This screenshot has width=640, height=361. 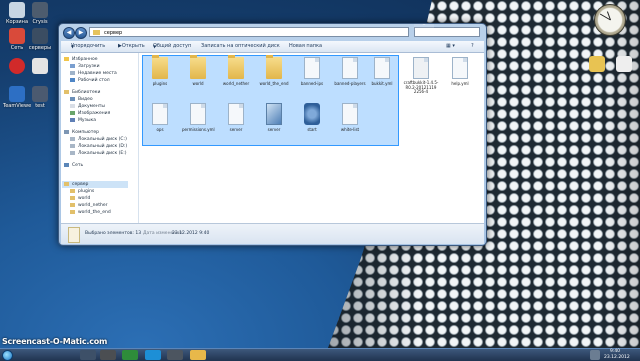 What do you see at coordinates (98, 153) in the screenshot?
I see `nav-disk-e: Локальный диск (E:)` at bounding box center [98, 153].